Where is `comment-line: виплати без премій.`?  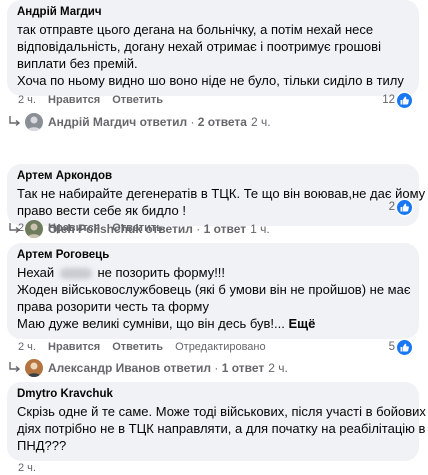 comment-line: виплати без премій. is located at coordinates (77, 63).